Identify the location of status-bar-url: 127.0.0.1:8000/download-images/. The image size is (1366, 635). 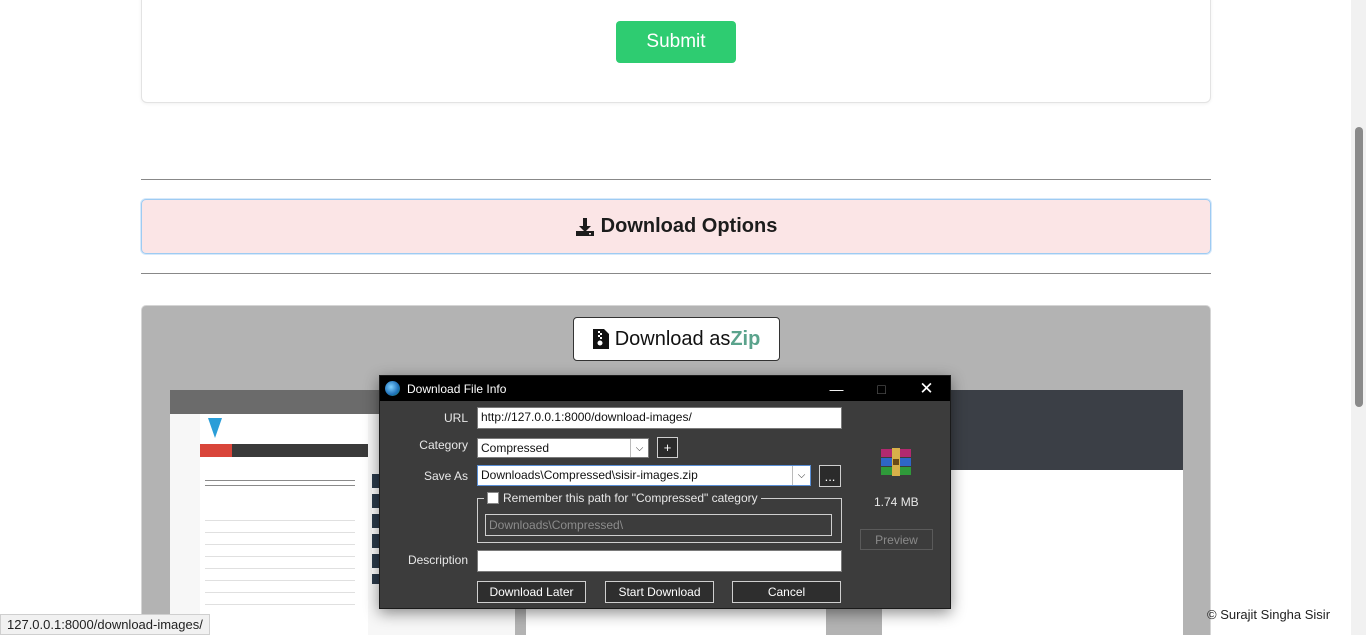
(105, 624).